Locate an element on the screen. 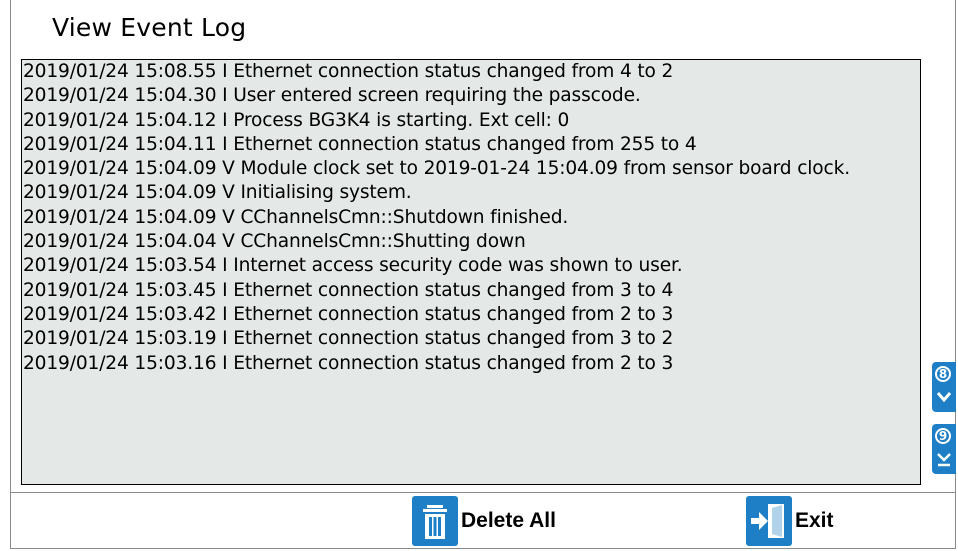  delete-all-label: Delete All is located at coordinates (508, 520).